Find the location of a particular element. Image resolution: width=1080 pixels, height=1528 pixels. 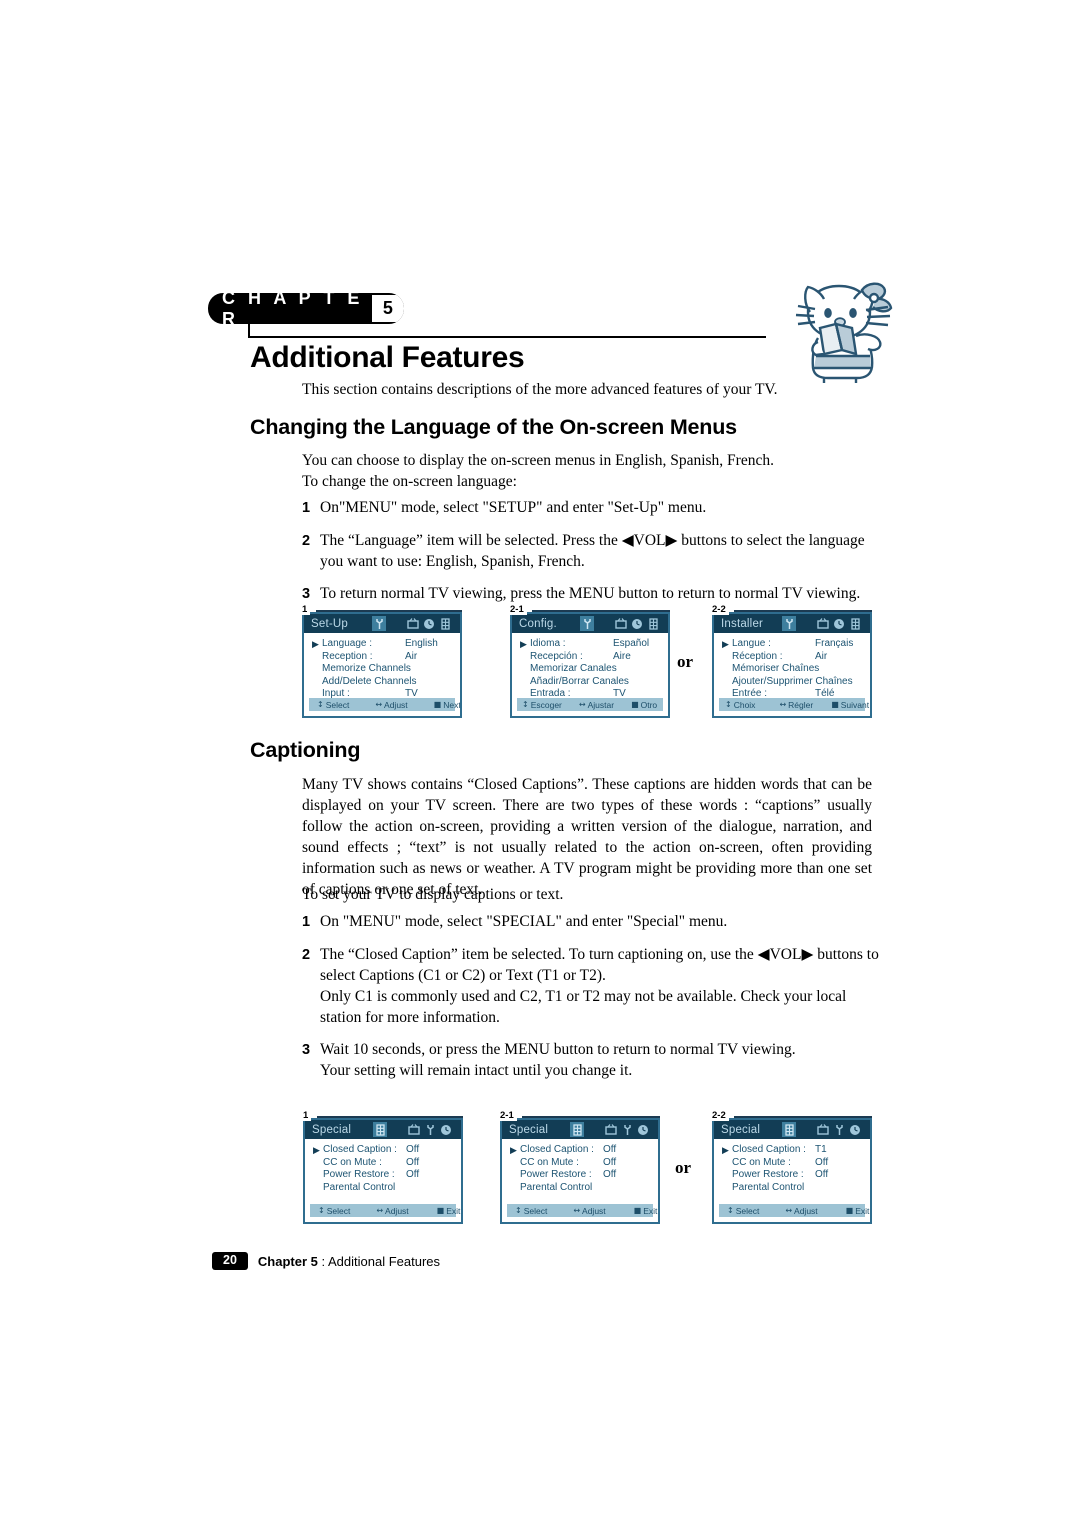

osd-tag: 1 is located at coordinates (306, 609).